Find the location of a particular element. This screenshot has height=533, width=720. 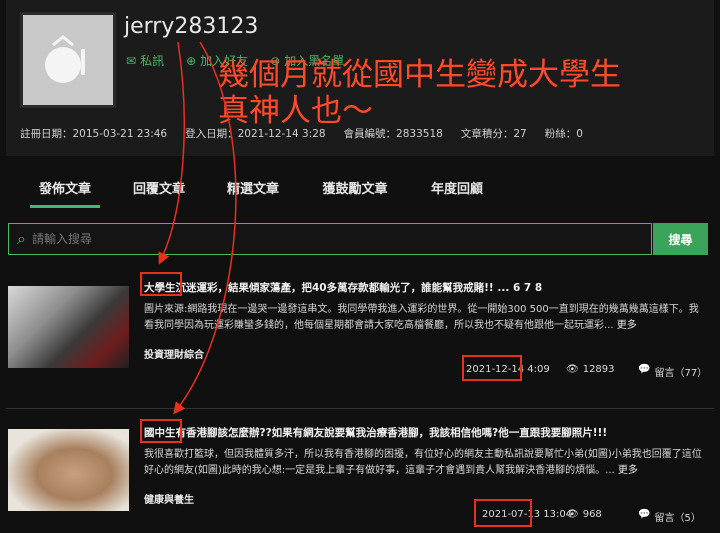

annotation-arrows is located at coordinates (197, 228).